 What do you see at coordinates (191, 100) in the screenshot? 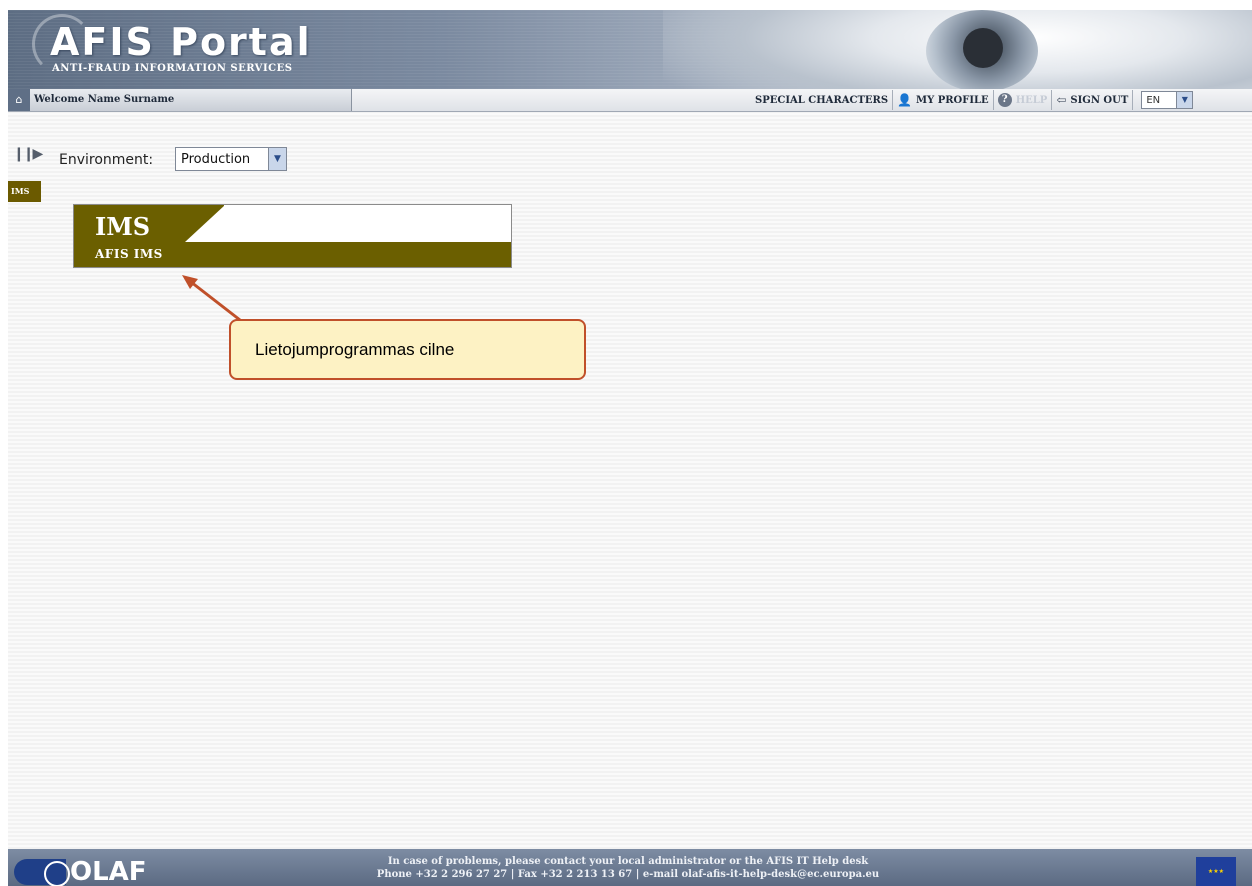
I see `welcome-message: Welcome Name Surname` at bounding box center [191, 100].